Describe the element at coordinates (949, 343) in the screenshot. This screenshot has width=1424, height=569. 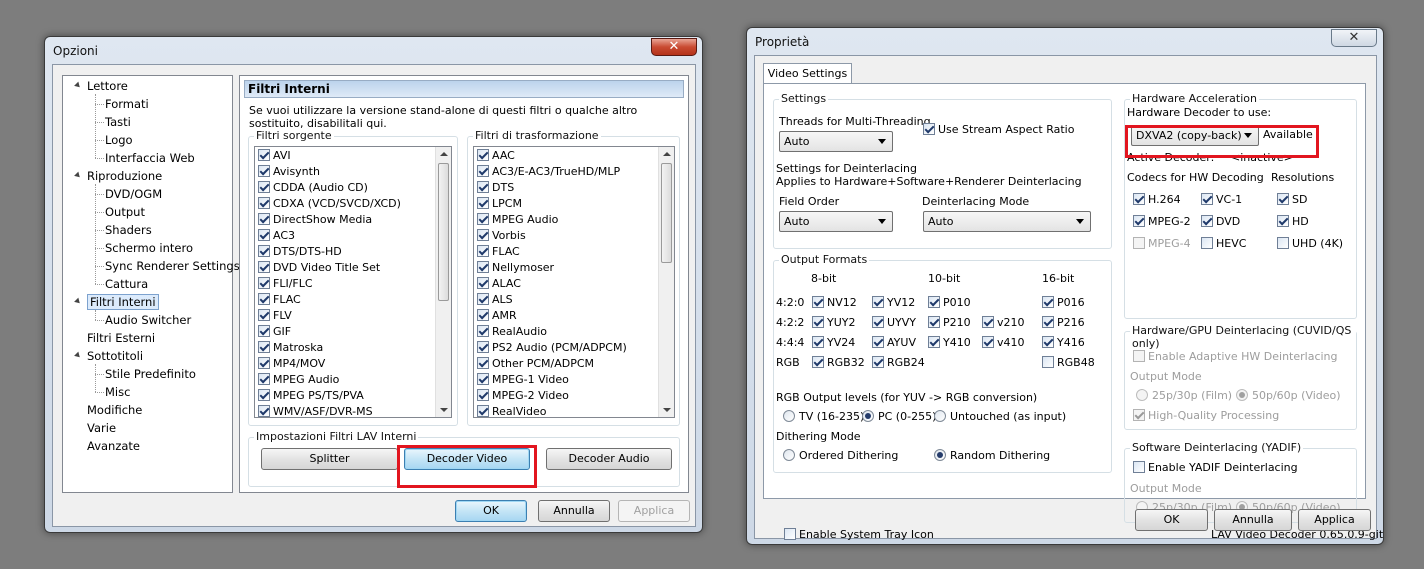
I see `format-checkbox: Y410` at that location.